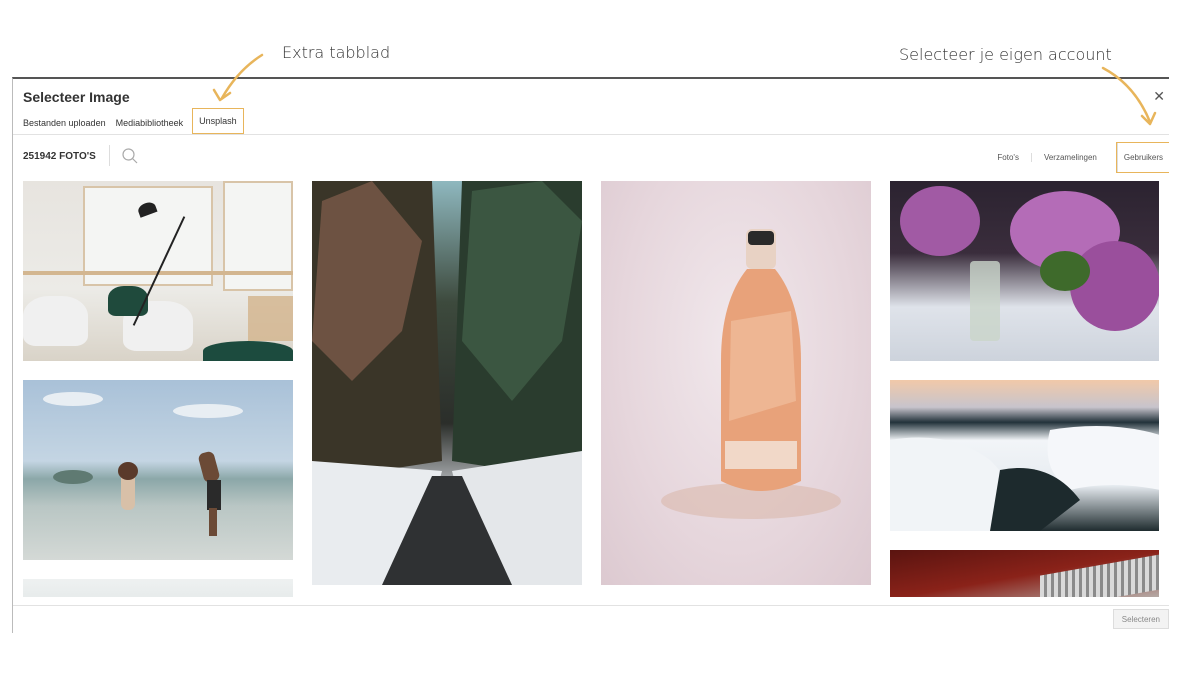 This screenshot has width=1200, height=700. I want to click on photo-red-car, so click(1024, 573).